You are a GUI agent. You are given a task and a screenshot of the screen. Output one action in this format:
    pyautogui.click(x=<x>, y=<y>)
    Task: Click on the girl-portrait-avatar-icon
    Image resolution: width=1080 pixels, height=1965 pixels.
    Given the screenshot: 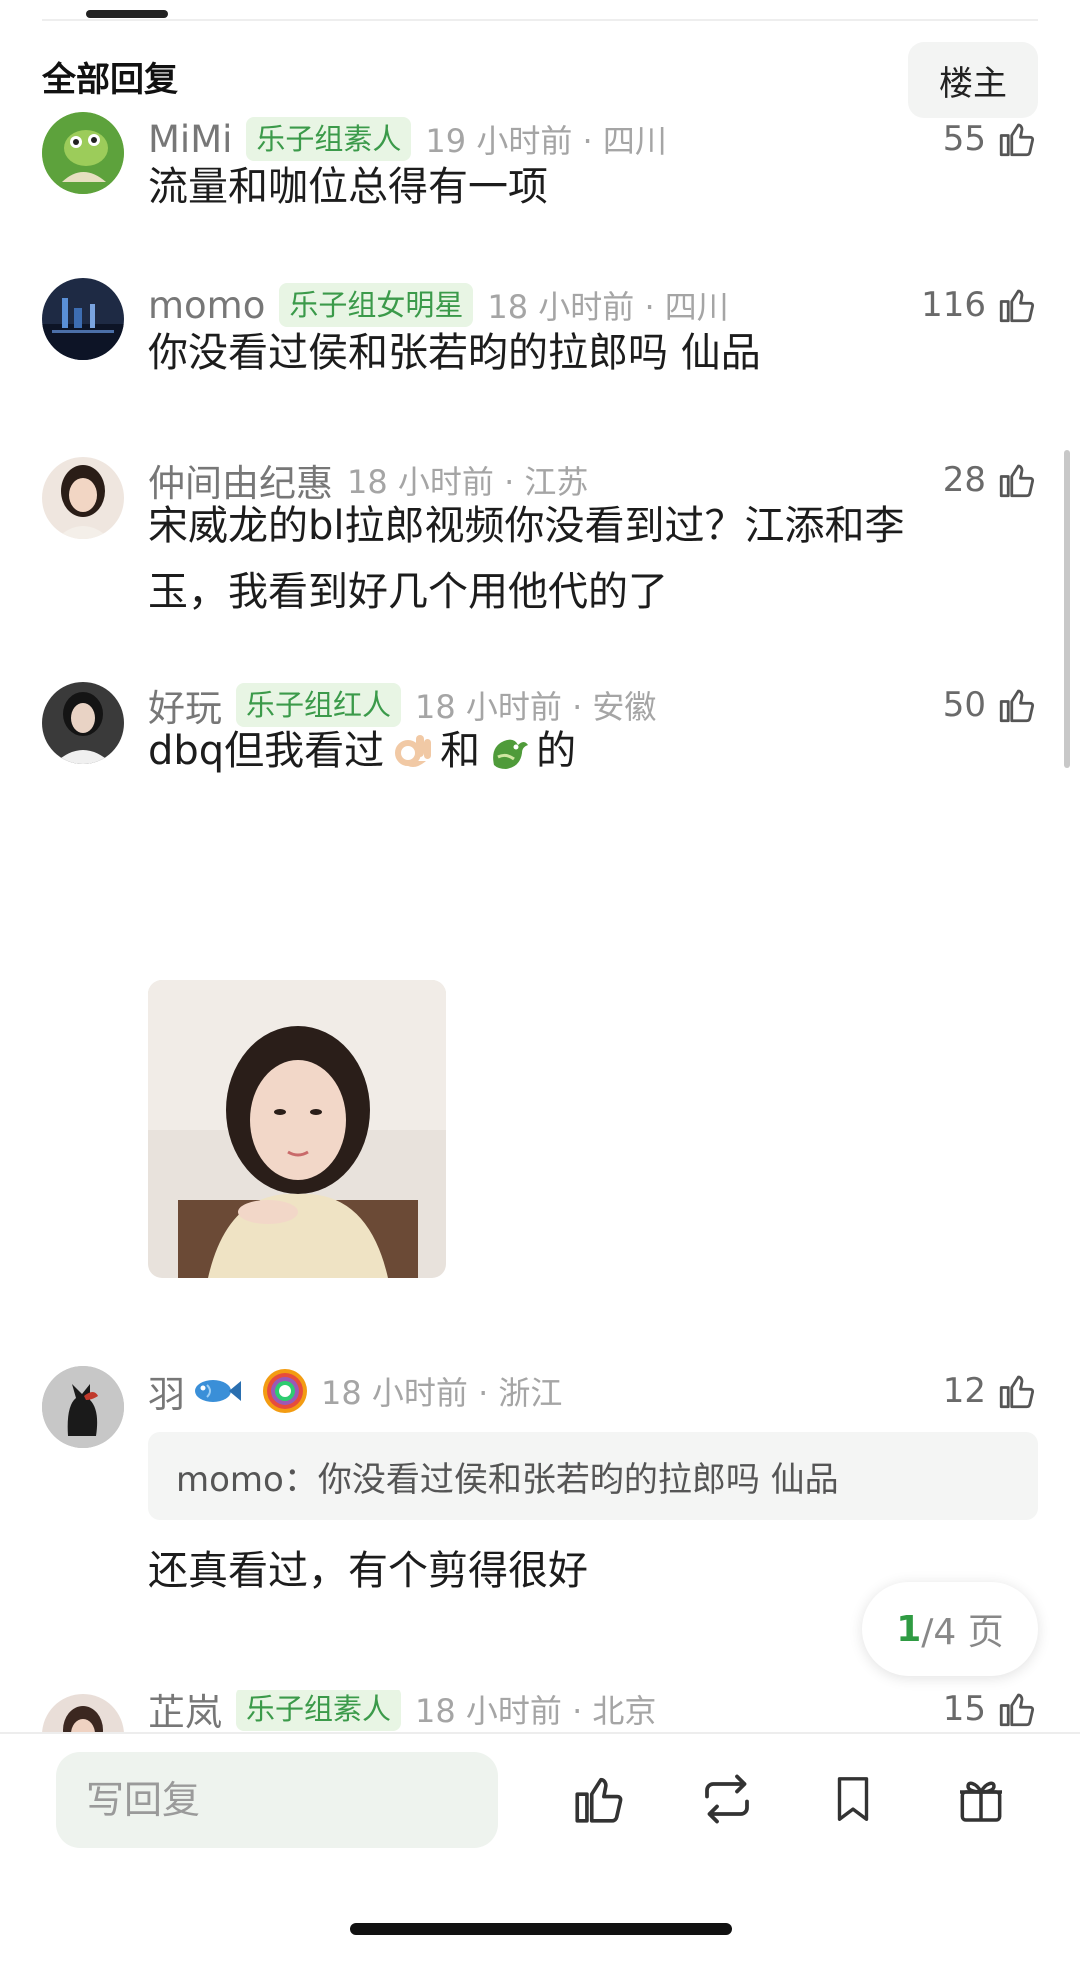 What is the action you would take?
    pyautogui.click(x=83, y=498)
    